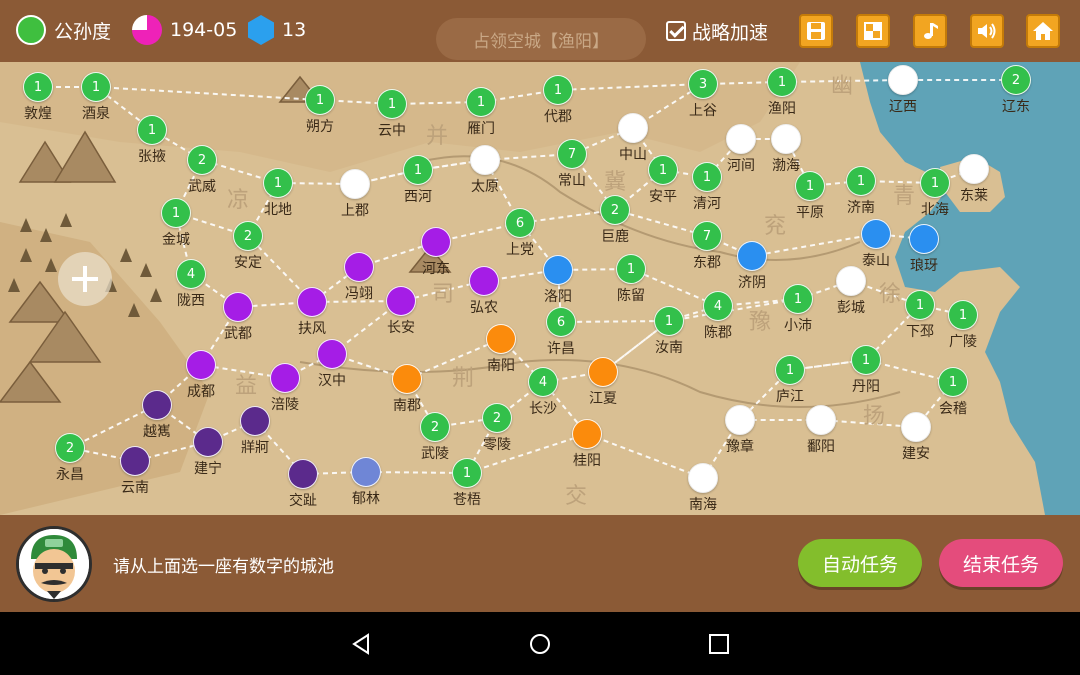 The height and width of the screenshot is (675, 1080). I want to click on city-name: 洛阳, so click(558, 297).